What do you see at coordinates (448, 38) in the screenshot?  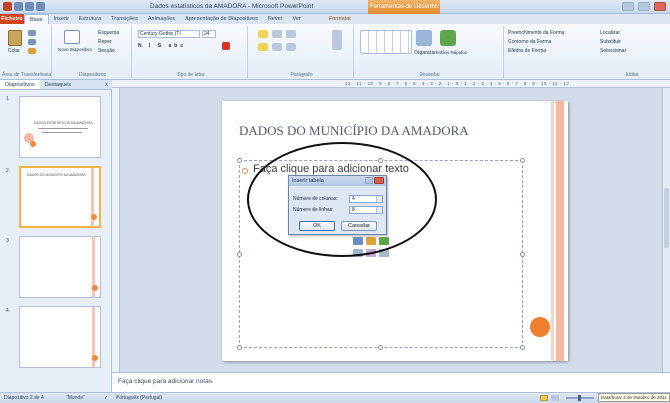 I see `quick-styles-icon` at bounding box center [448, 38].